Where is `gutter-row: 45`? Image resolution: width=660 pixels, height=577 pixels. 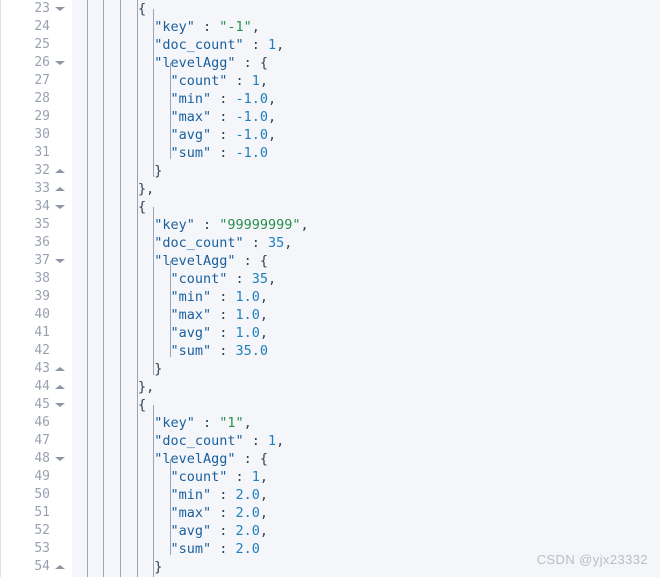 gutter-row: 45 is located at coordinates (36, 405).